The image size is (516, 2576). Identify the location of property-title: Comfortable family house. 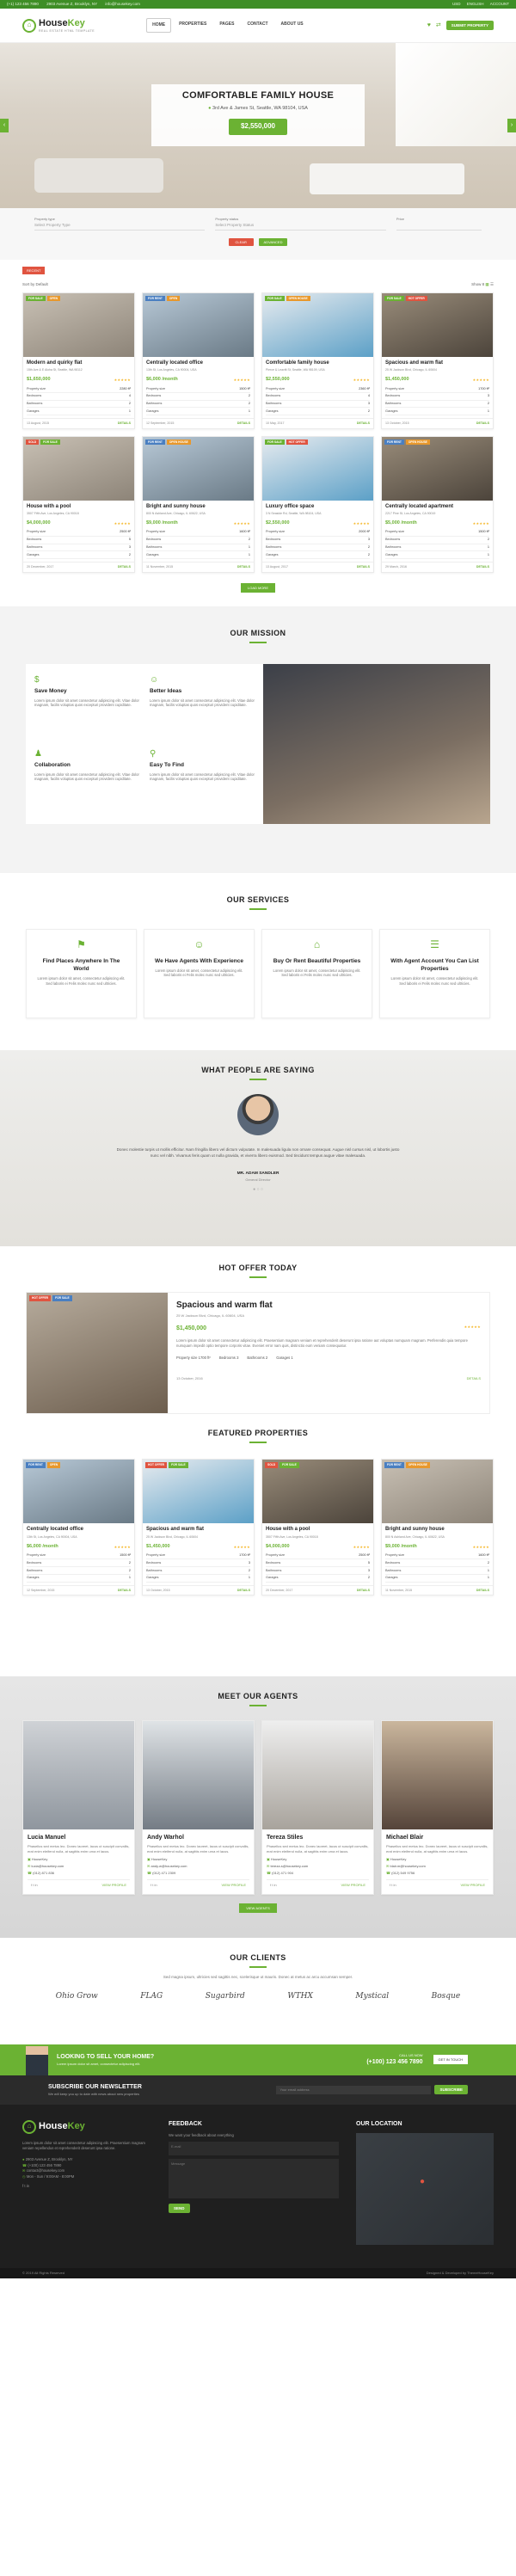
(318, 363).